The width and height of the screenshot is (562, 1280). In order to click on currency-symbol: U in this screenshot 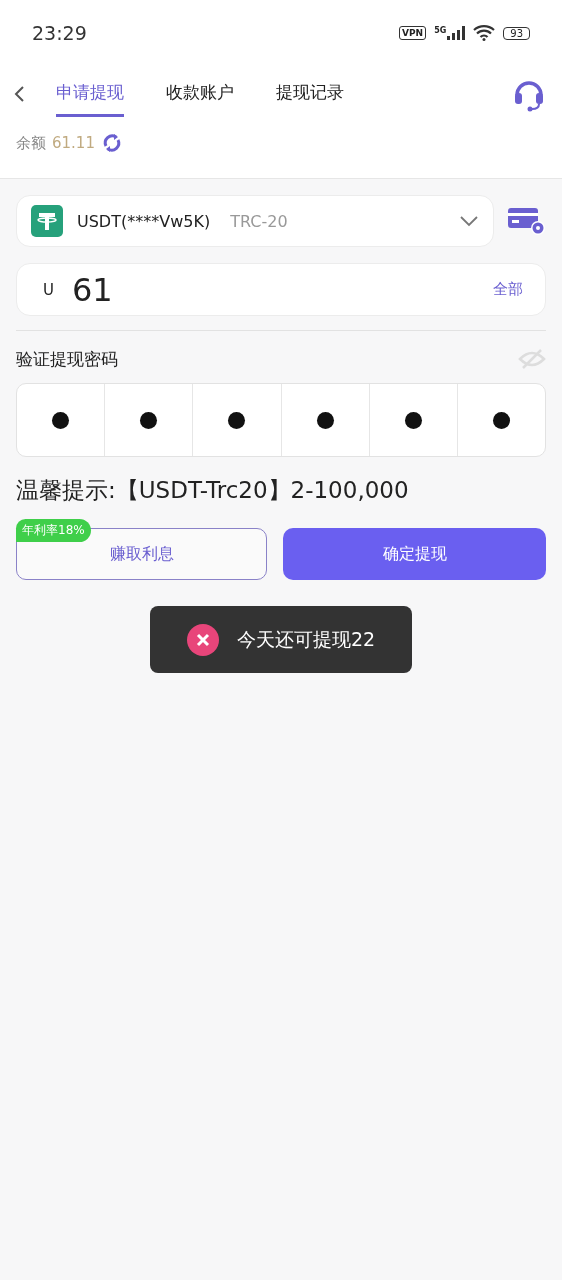, I will do `click(48, 289)`.